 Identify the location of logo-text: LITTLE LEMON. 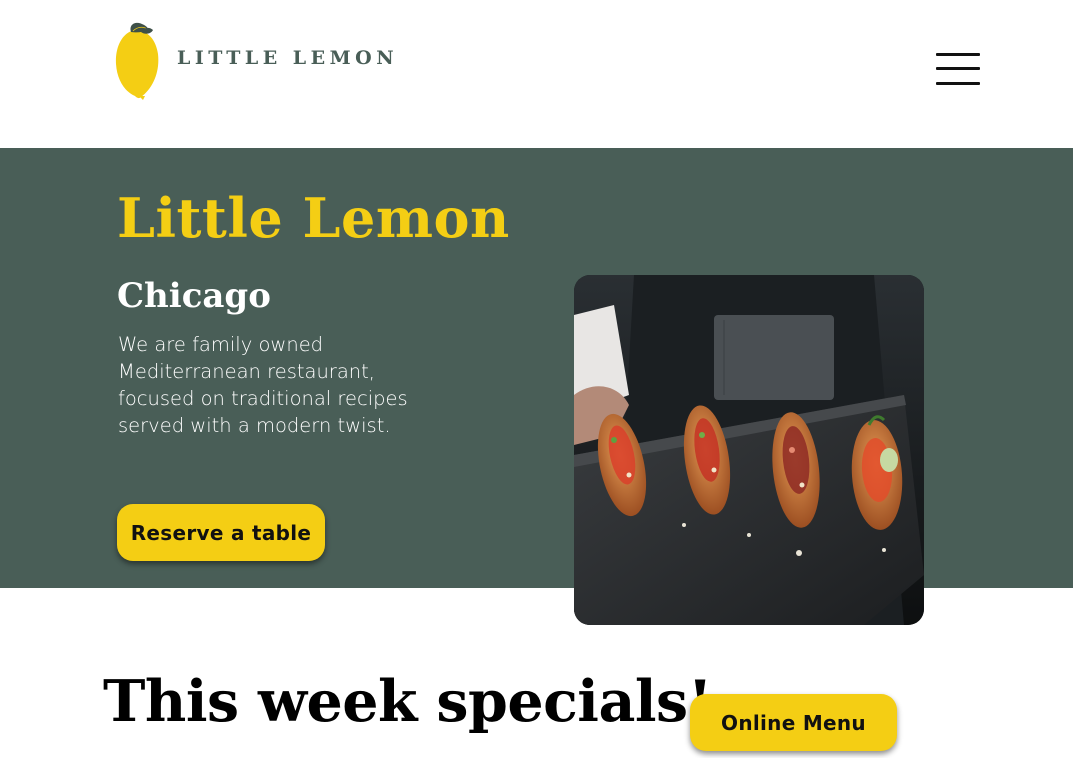
(288, 58).